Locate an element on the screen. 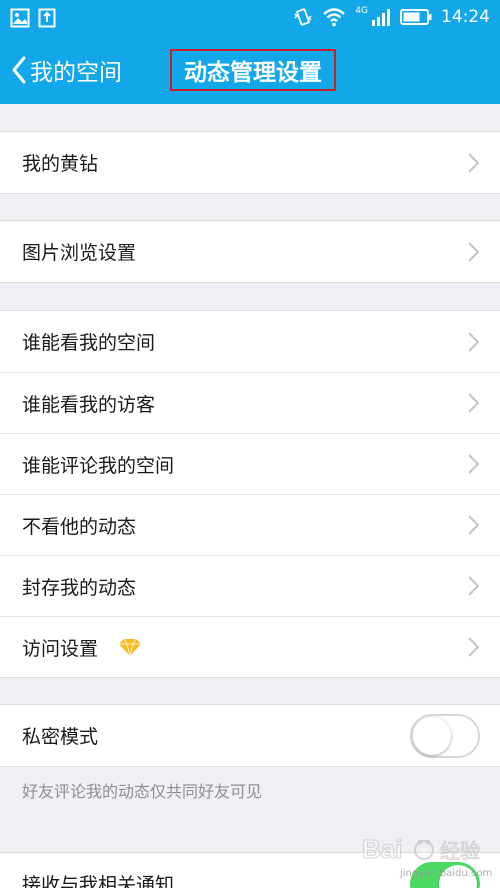  page-title: 动态管理设置 is located at coordinates (253, 73).